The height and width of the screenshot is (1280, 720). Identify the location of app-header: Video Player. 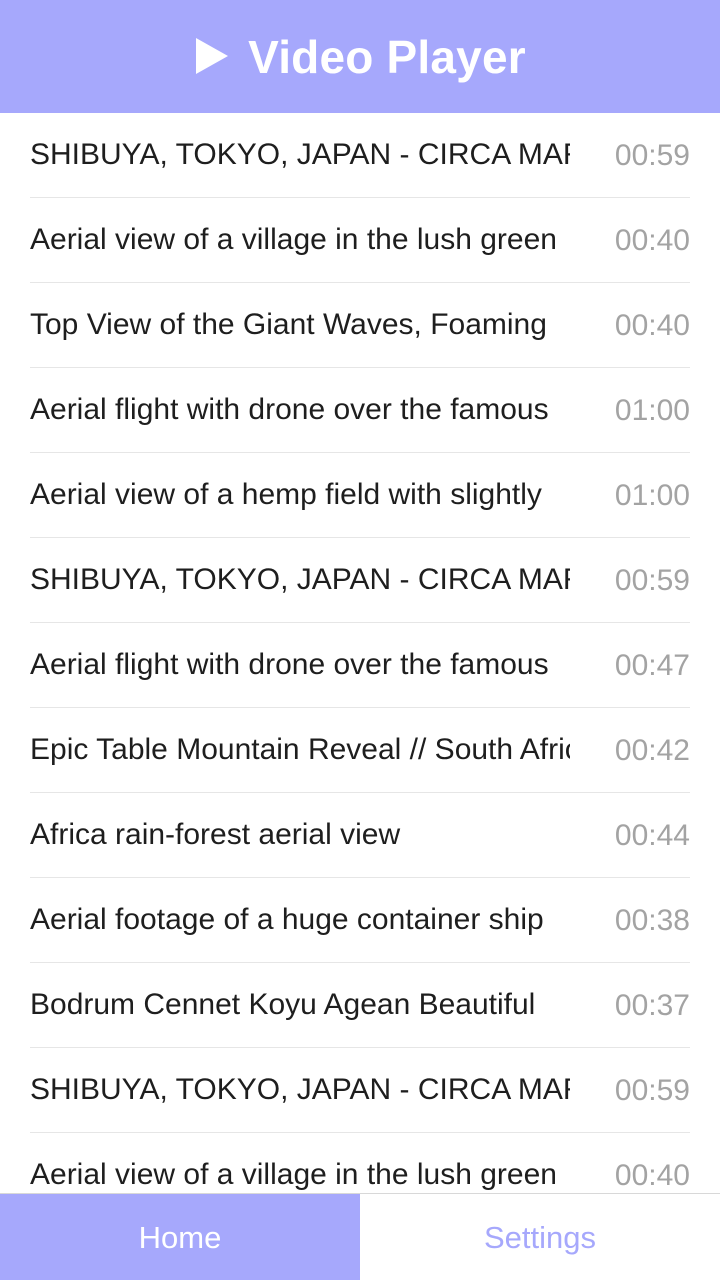
(360, 56).